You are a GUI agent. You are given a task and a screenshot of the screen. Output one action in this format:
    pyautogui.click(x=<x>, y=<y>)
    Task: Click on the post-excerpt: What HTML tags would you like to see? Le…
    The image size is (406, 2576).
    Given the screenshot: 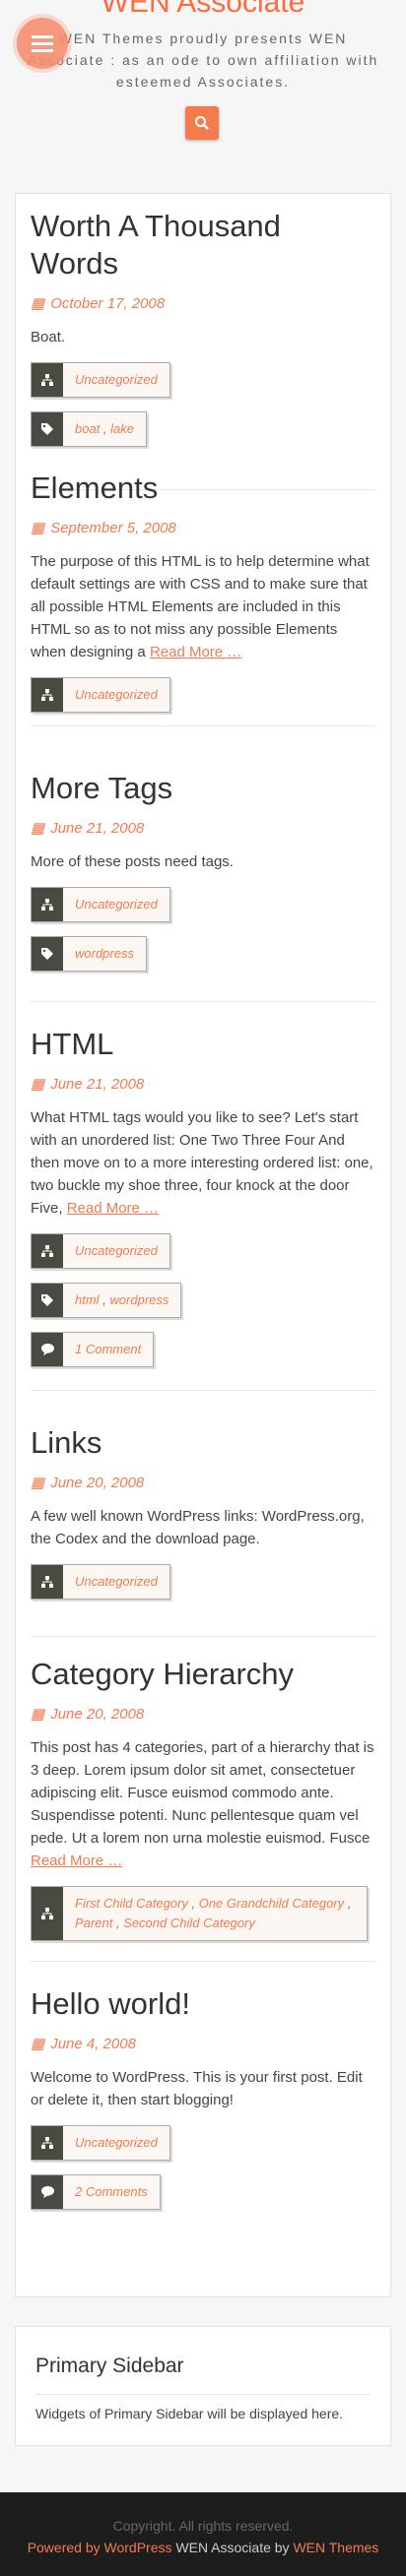 What is the action you would take?
    pyautogui.click(x=203, y=1163)
    